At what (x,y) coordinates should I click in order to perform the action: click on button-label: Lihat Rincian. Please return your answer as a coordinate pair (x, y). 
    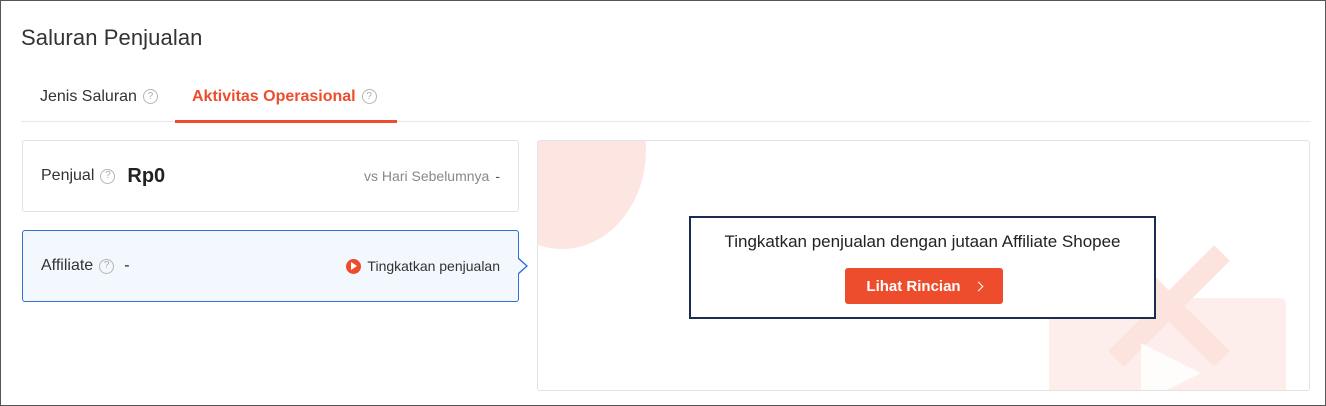
    Looking at the image, I should click on (913, 286).